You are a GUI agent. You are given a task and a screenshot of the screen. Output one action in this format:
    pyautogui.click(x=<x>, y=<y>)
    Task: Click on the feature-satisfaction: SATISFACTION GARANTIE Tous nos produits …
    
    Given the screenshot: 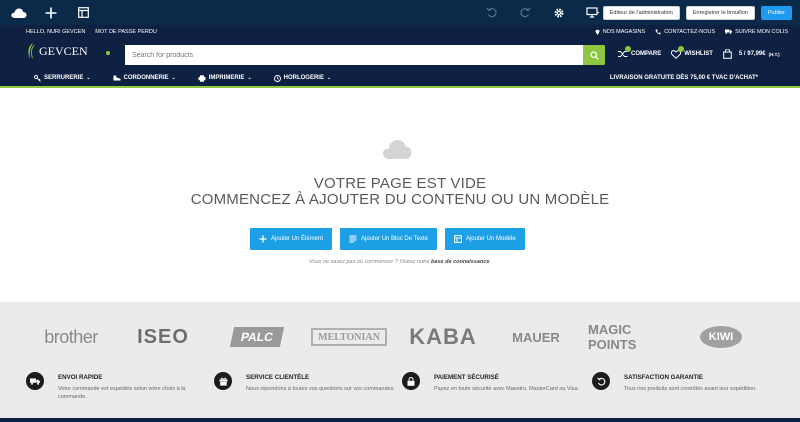 What is the action you would take?
    pyautogui.click(x=687, y=392)
    